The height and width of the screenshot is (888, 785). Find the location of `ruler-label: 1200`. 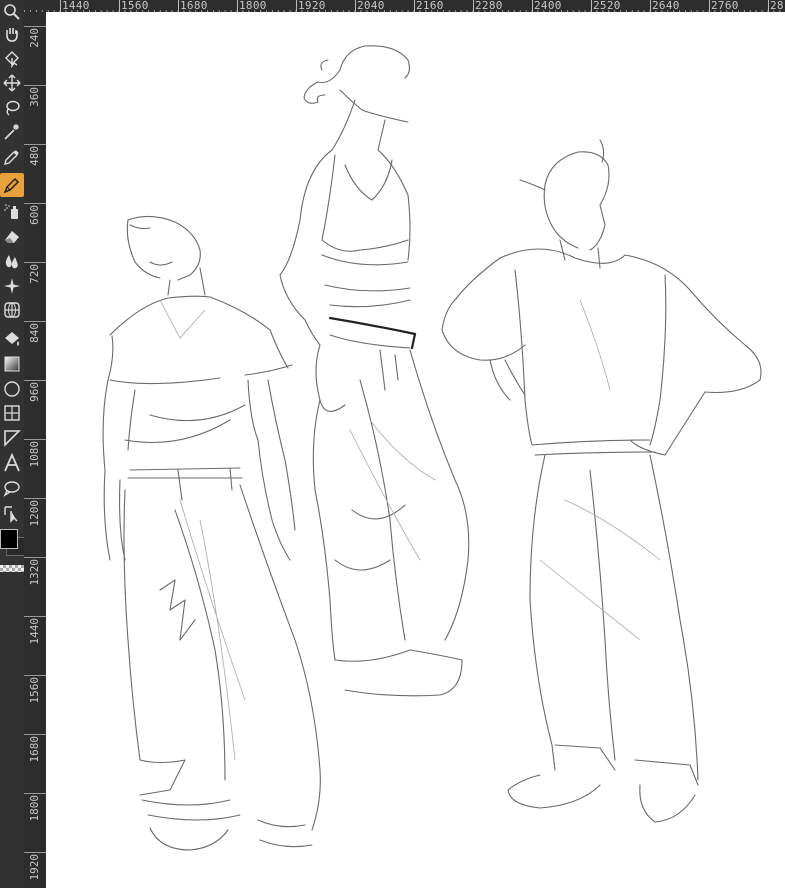

ruler-label: 1200 is located at coordinates (34, 513).